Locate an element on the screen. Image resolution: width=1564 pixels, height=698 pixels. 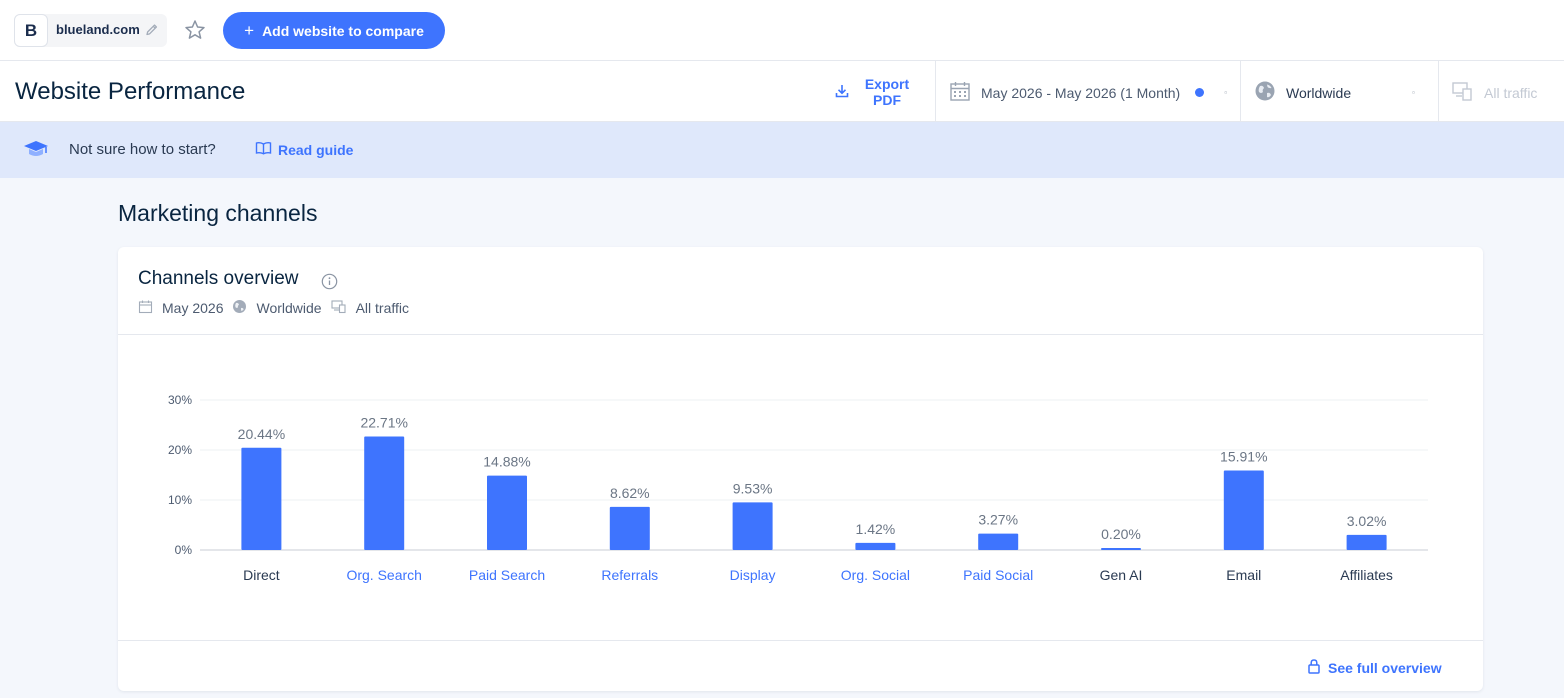
status-dot is located at coordinates (1200, 92).